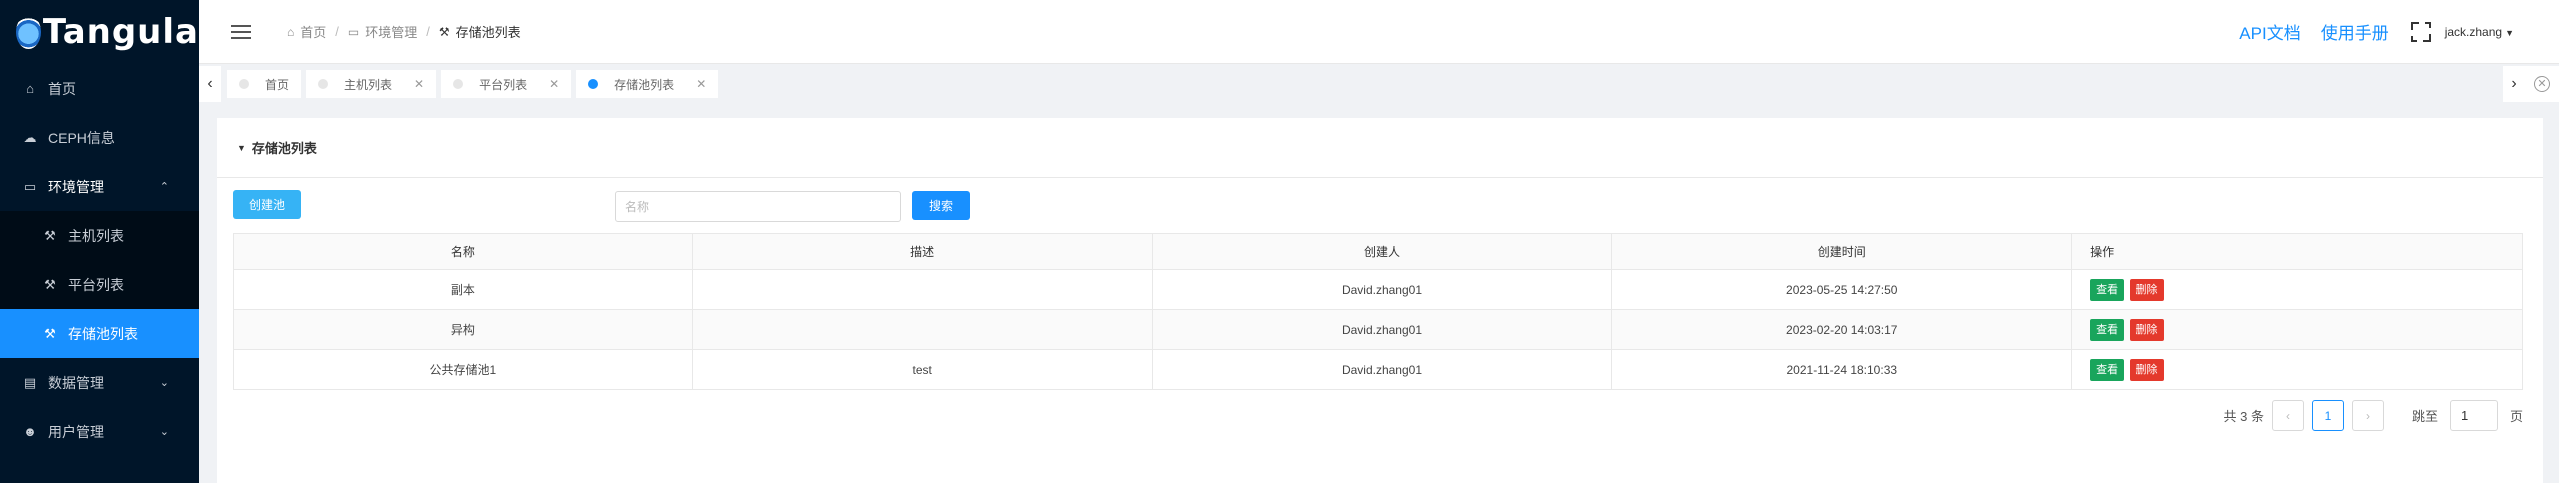  I want to click on api-docs-link: API文档, so click(2269, 31).